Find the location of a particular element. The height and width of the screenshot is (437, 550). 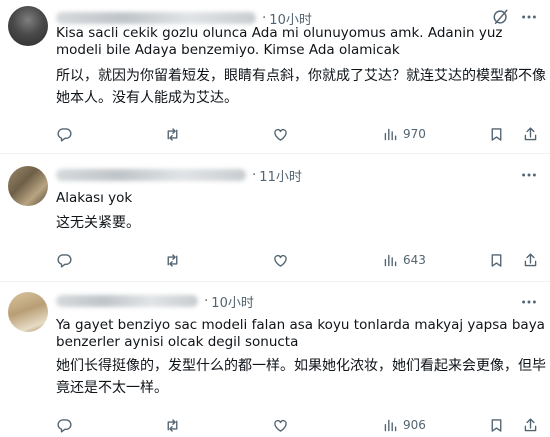

action-bar: 906 is located at coordinates (297, 425).